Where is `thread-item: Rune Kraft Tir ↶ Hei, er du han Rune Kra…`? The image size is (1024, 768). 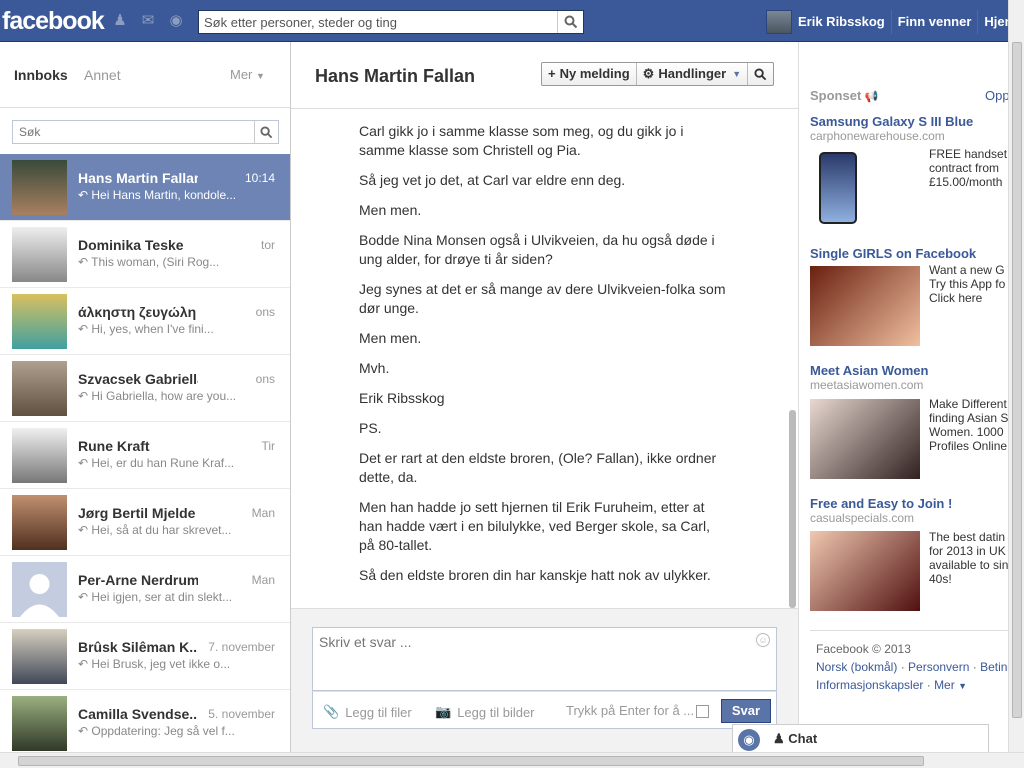 thread-item: Rune Kraft Tir ↶ Hei, er du han Rune Kra… is located at coordinates (145, 455).